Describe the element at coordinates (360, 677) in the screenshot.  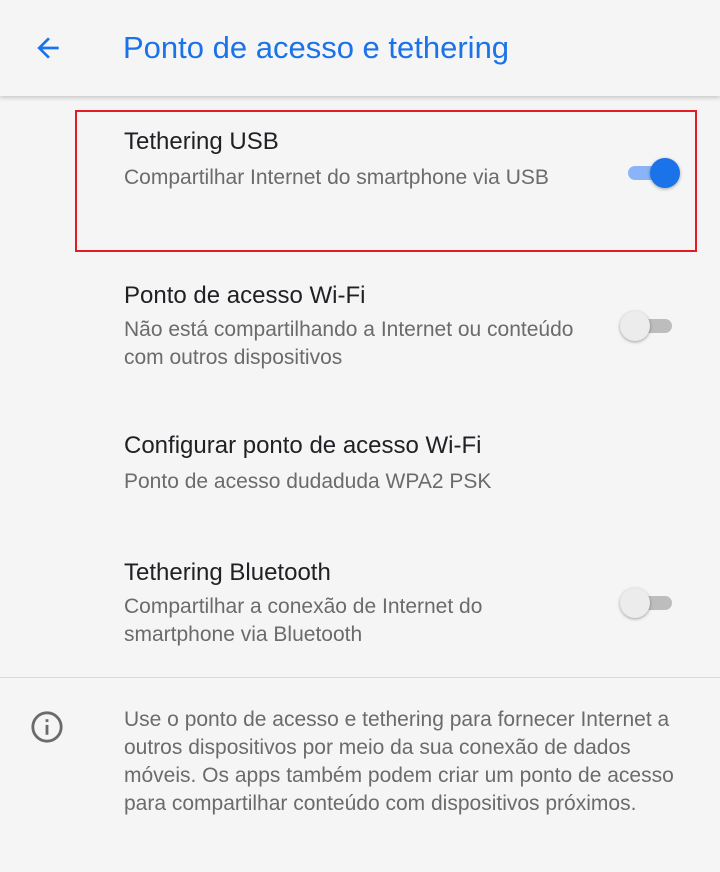
I see `divider` at that location.